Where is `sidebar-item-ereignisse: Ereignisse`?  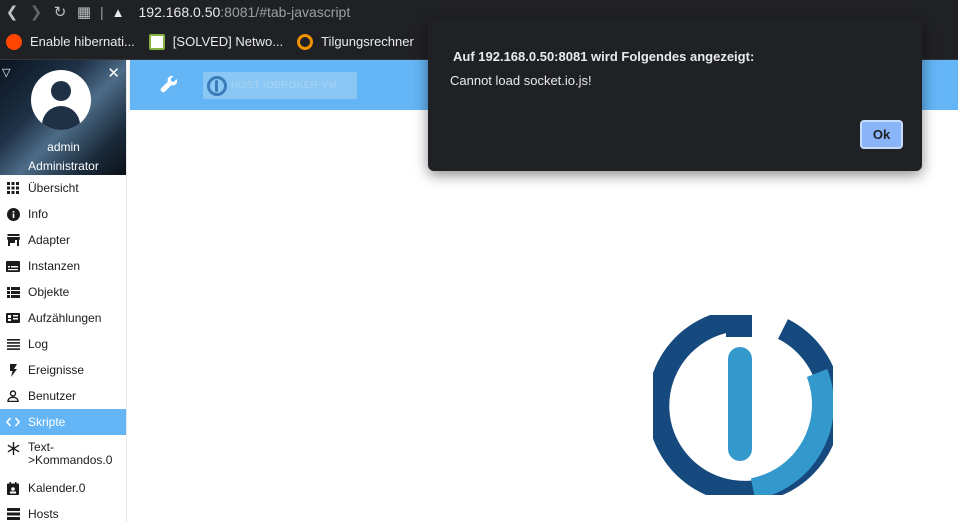 sidebar-item-ereignisse: Ereignisse is located at coordinates (63, 370).